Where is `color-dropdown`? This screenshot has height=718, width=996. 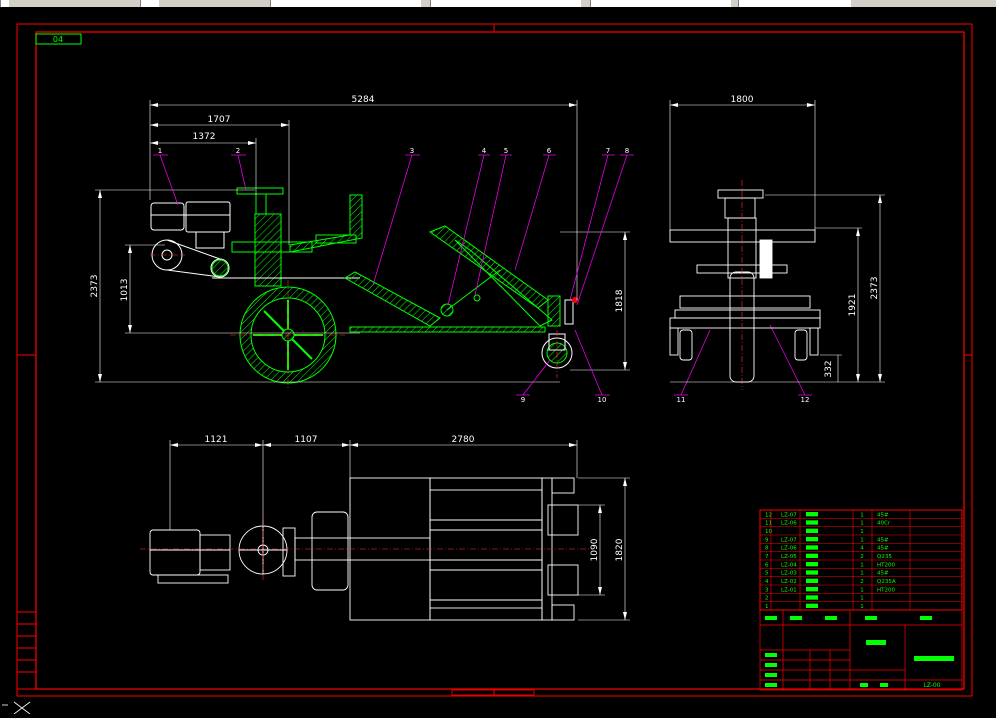 color-dropdown is located at coordinates (794, 3).